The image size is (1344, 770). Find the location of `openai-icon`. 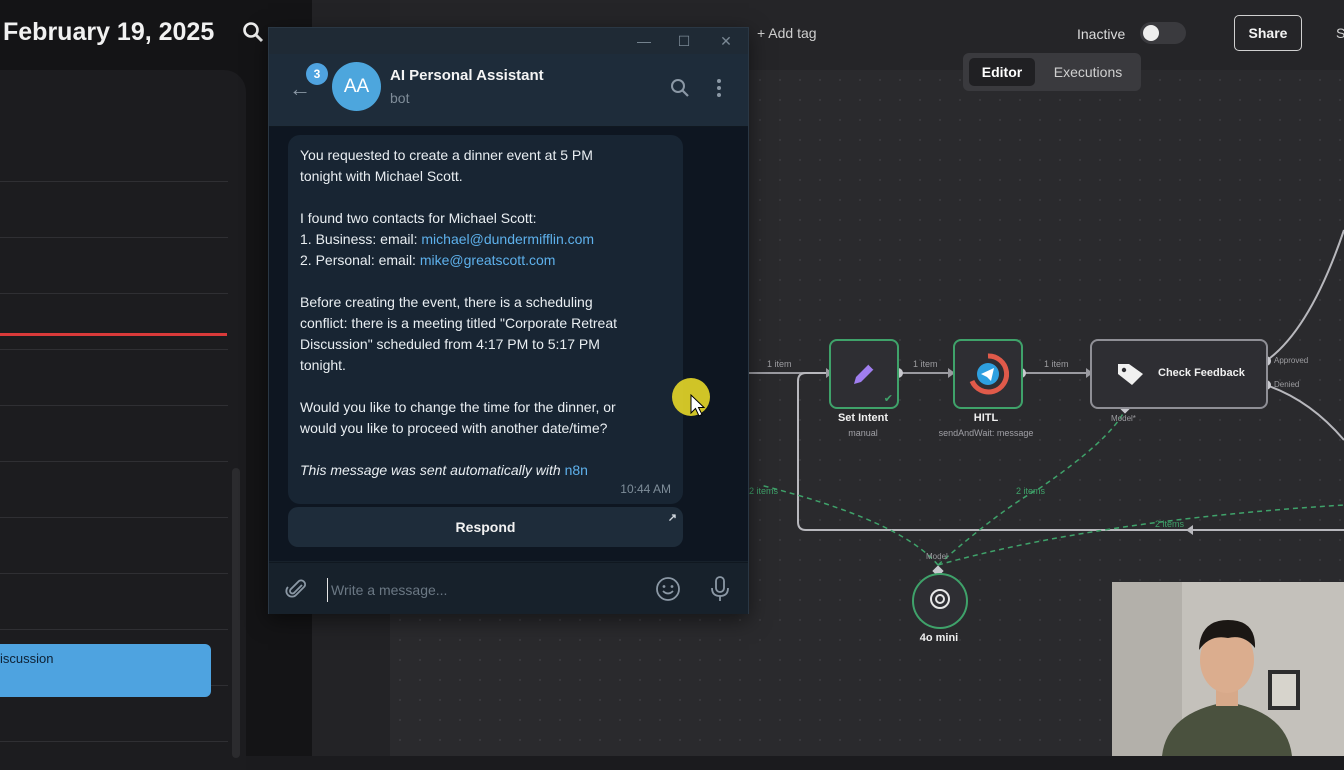

openai-icon is located at coordinates (940, 599).